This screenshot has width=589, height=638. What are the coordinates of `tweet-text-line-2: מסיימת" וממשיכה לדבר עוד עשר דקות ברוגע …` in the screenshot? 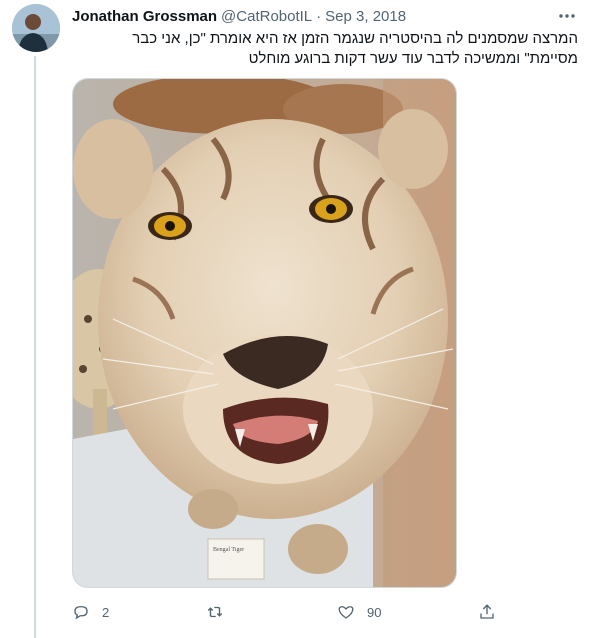 It's located at (413, 58).